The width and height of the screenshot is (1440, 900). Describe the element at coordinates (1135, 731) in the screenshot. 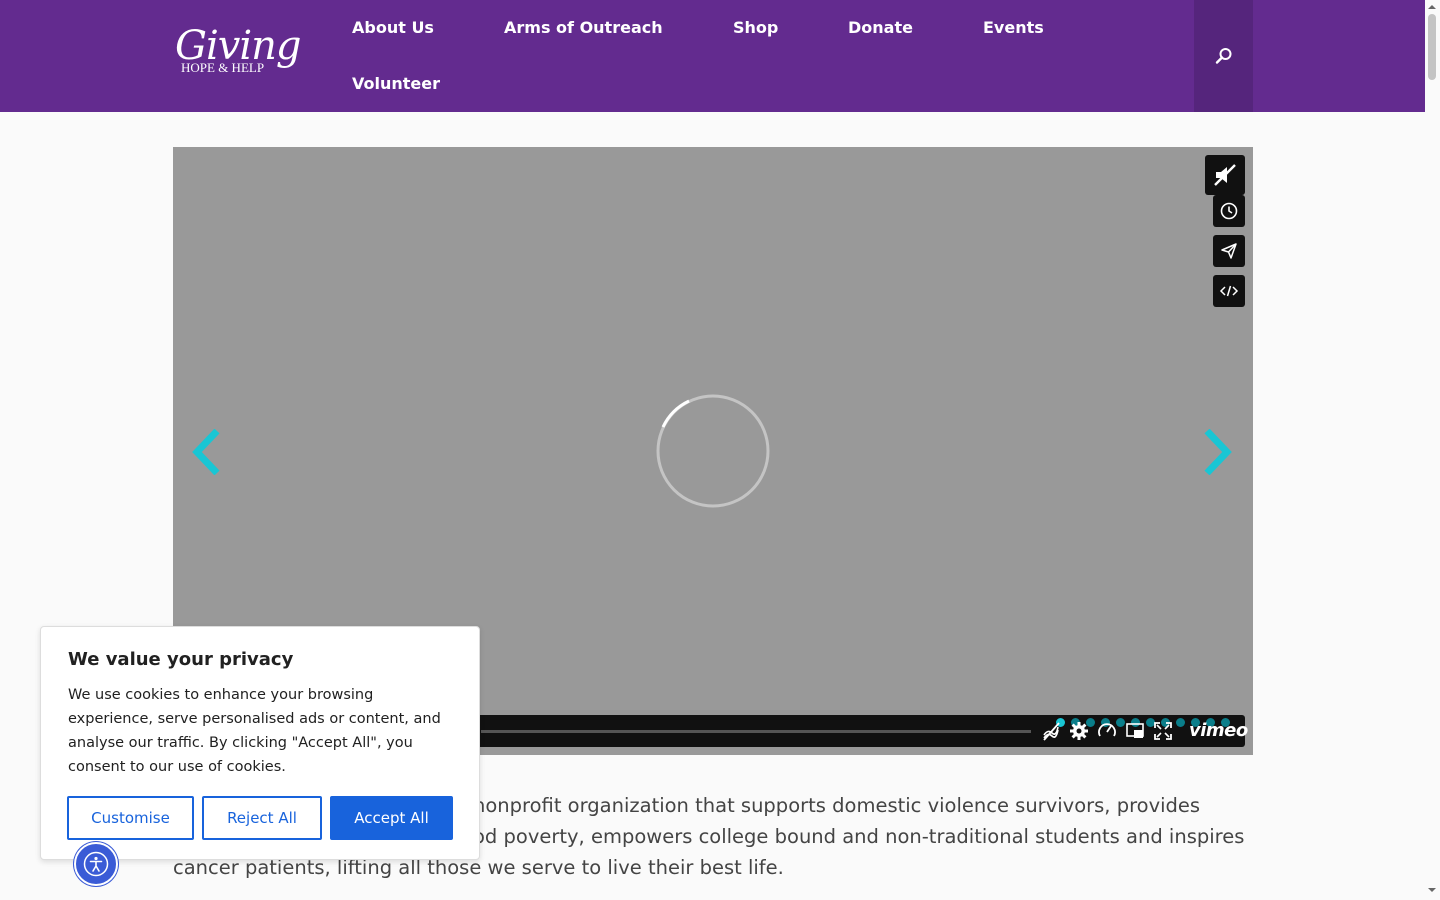

I see `picture-in-picture-icon` at that location.